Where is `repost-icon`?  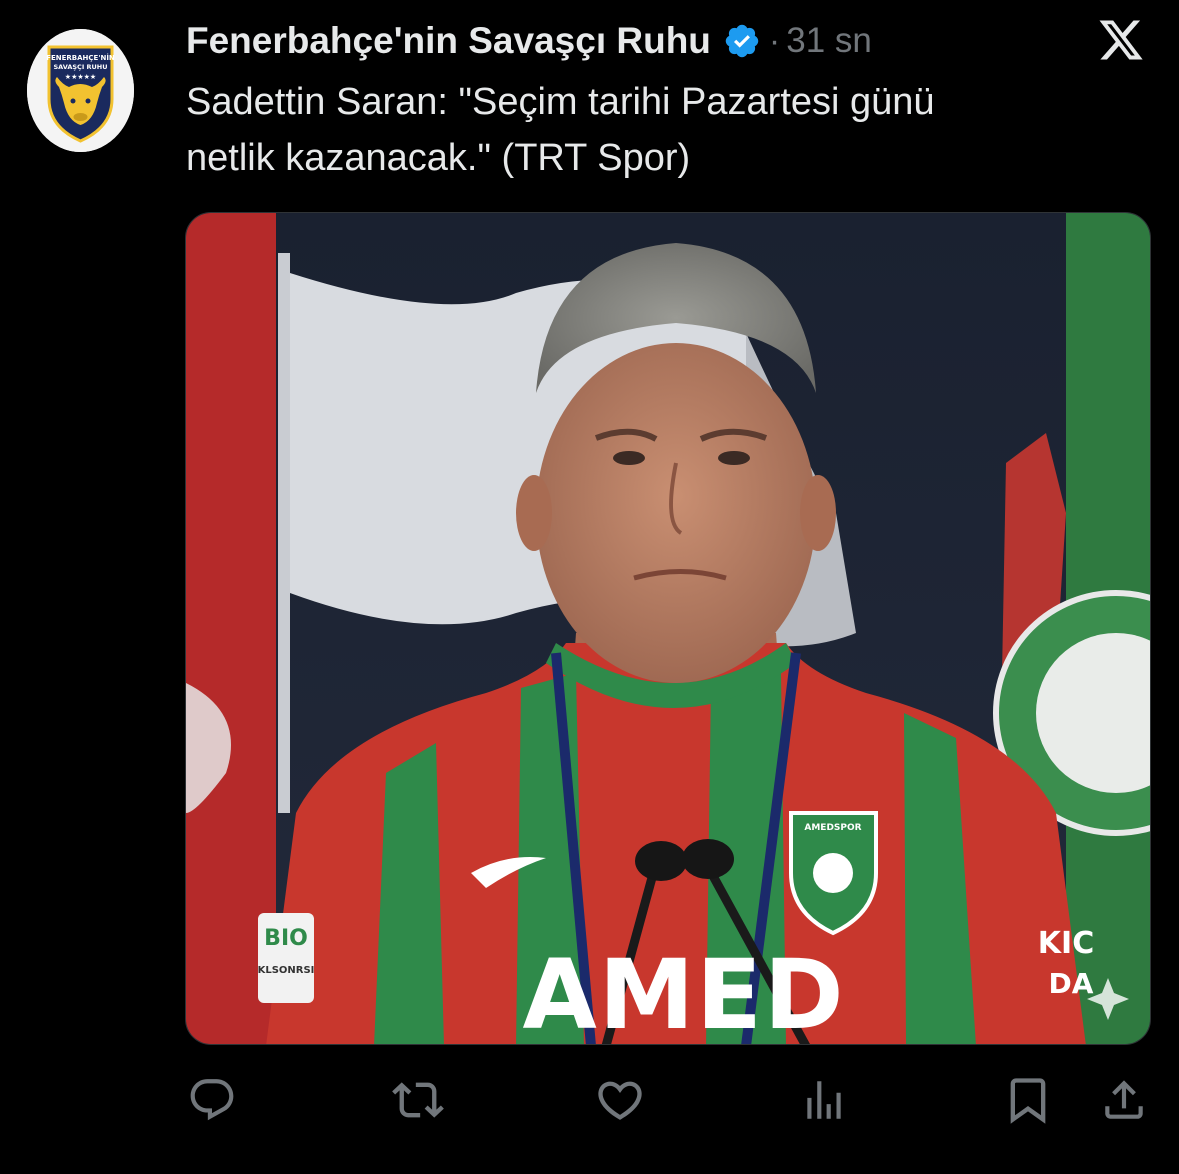 repost-icon is located at coordinates (418, 1100).